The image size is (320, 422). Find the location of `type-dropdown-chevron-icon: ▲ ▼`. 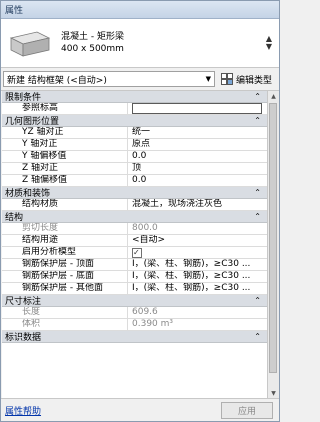

type-dropdown-chevron-icon: ▲ ▼ is located at coordinates (269, 43).